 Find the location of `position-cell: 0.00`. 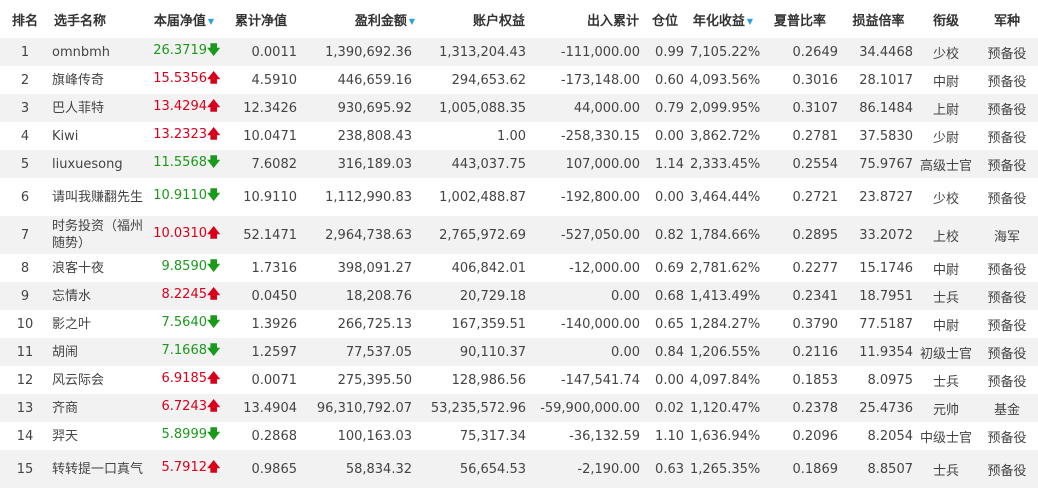

position-cell: 0.00 is located at coordinates (665, 380).